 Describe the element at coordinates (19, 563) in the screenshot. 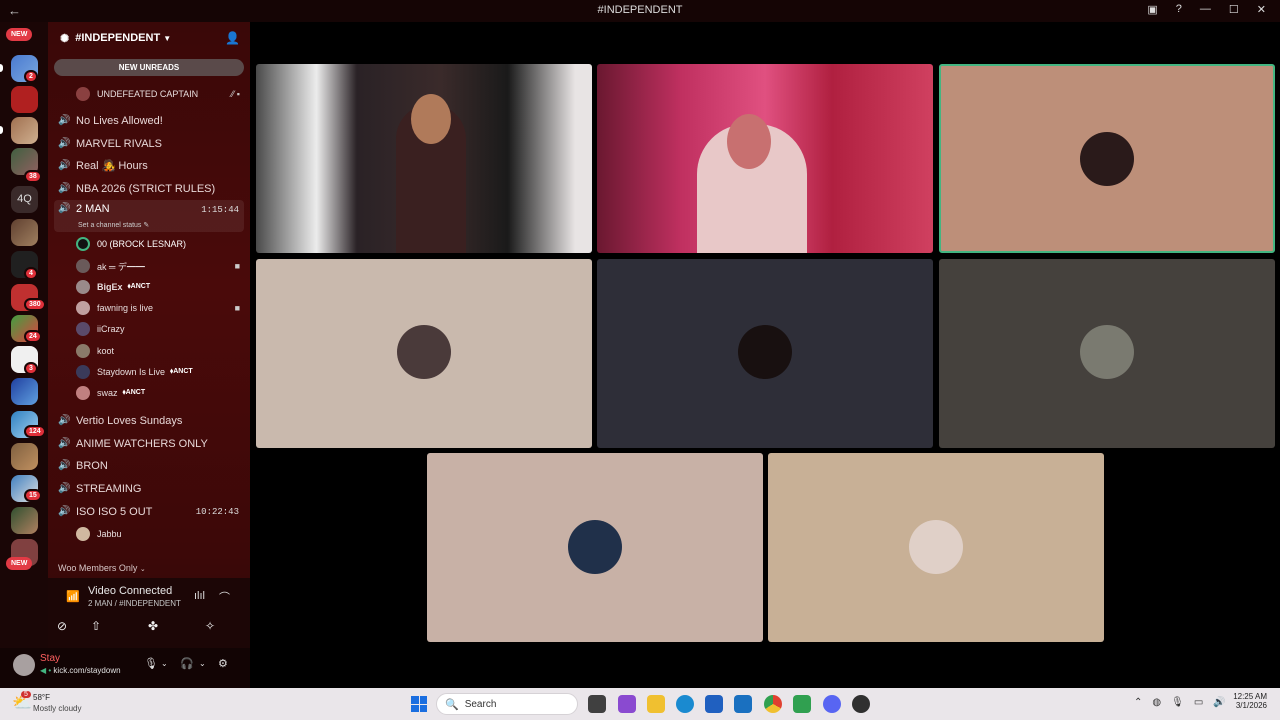

I see `new-pill-bottom: NEW` at that location.